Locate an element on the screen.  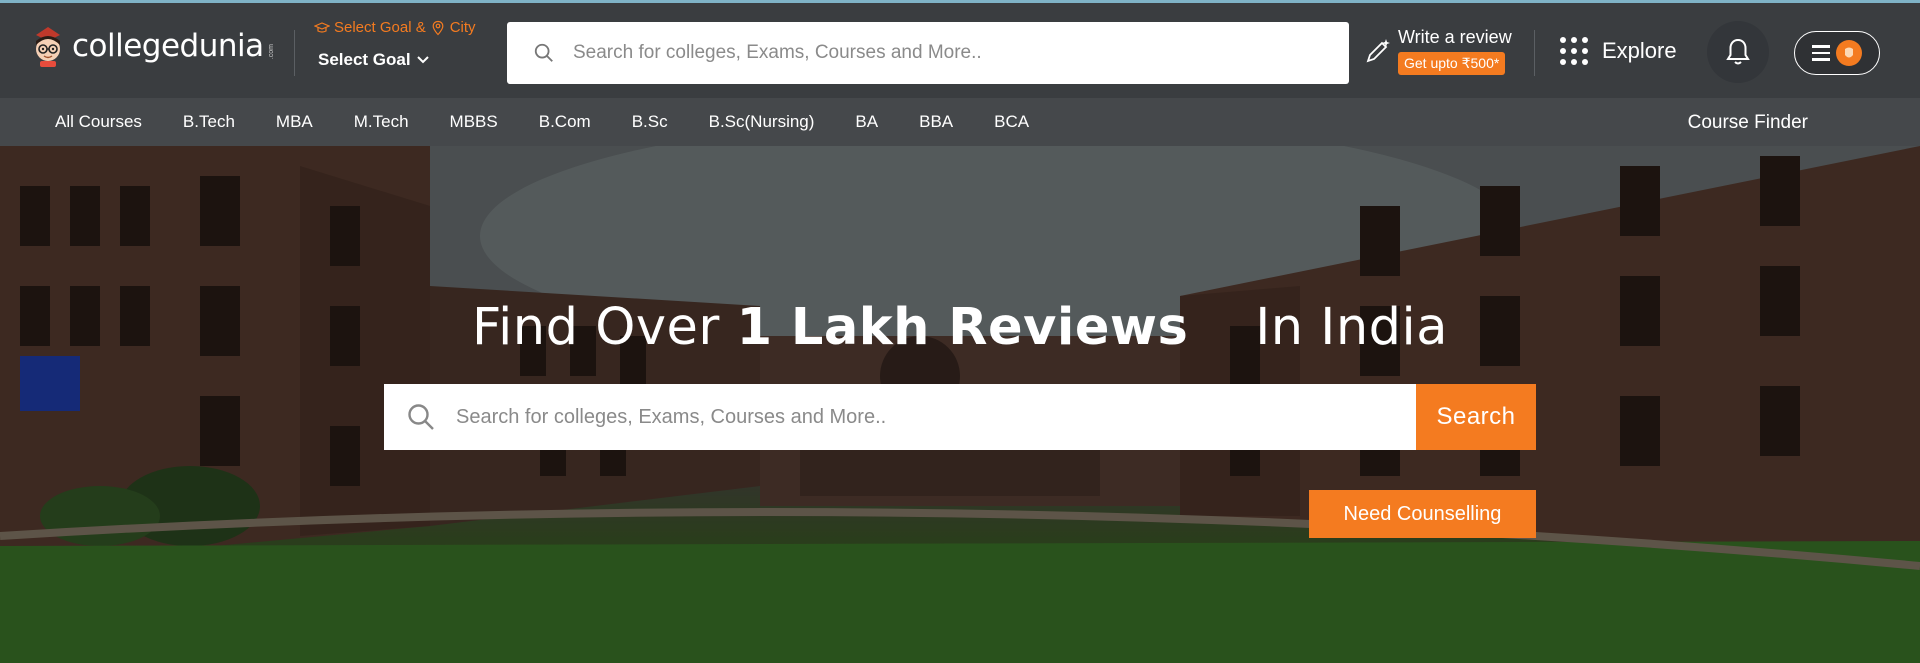
course-link: MBBS is located at coordinates (474, 122).